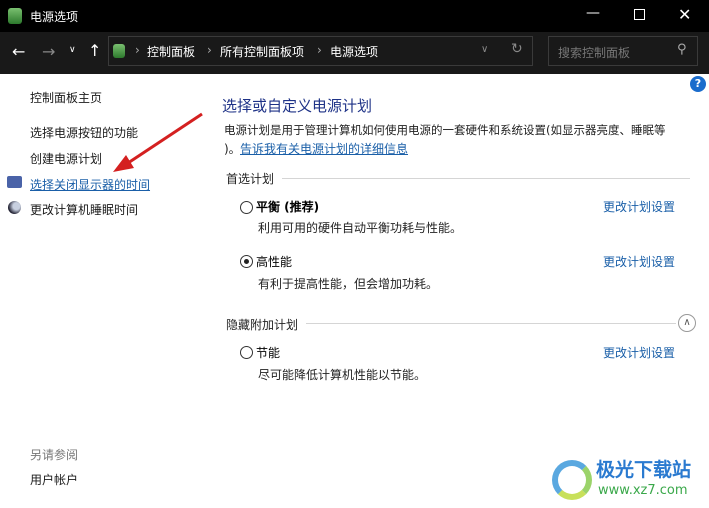  I want to click on watermark-logo: 极光下载站 www.xz7.com, so click(630, 480).